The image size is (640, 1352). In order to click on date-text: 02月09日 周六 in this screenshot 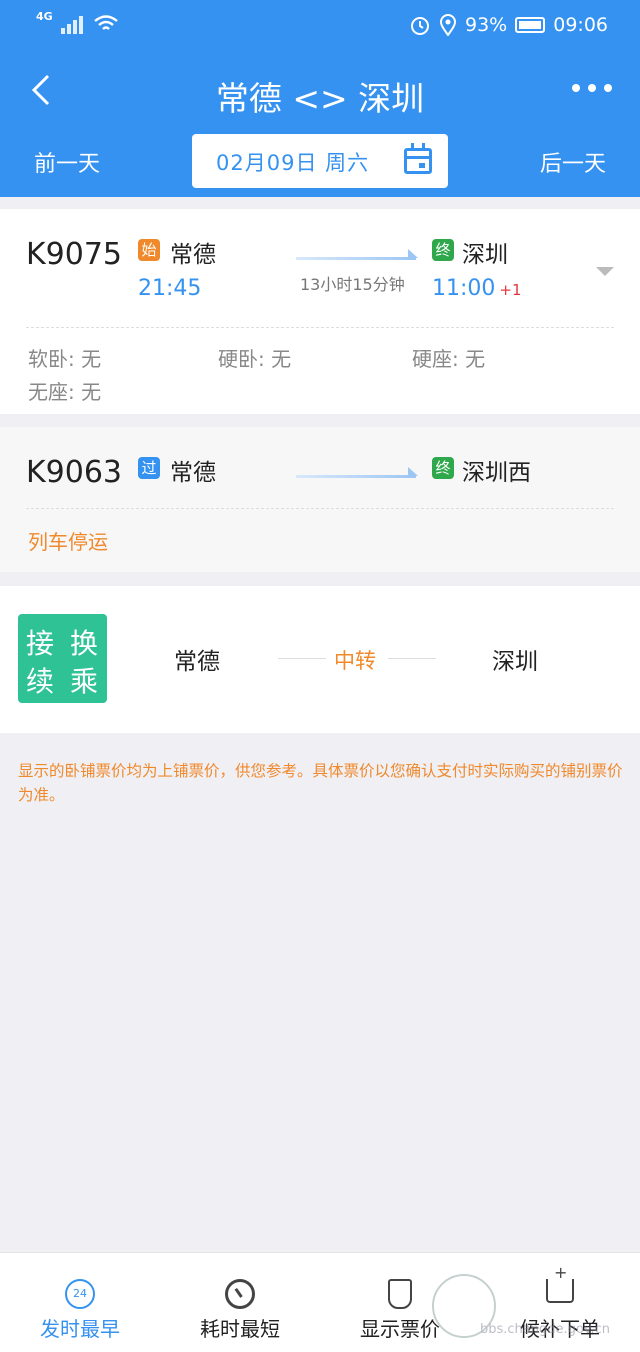, I will do `click(293, 163)`.